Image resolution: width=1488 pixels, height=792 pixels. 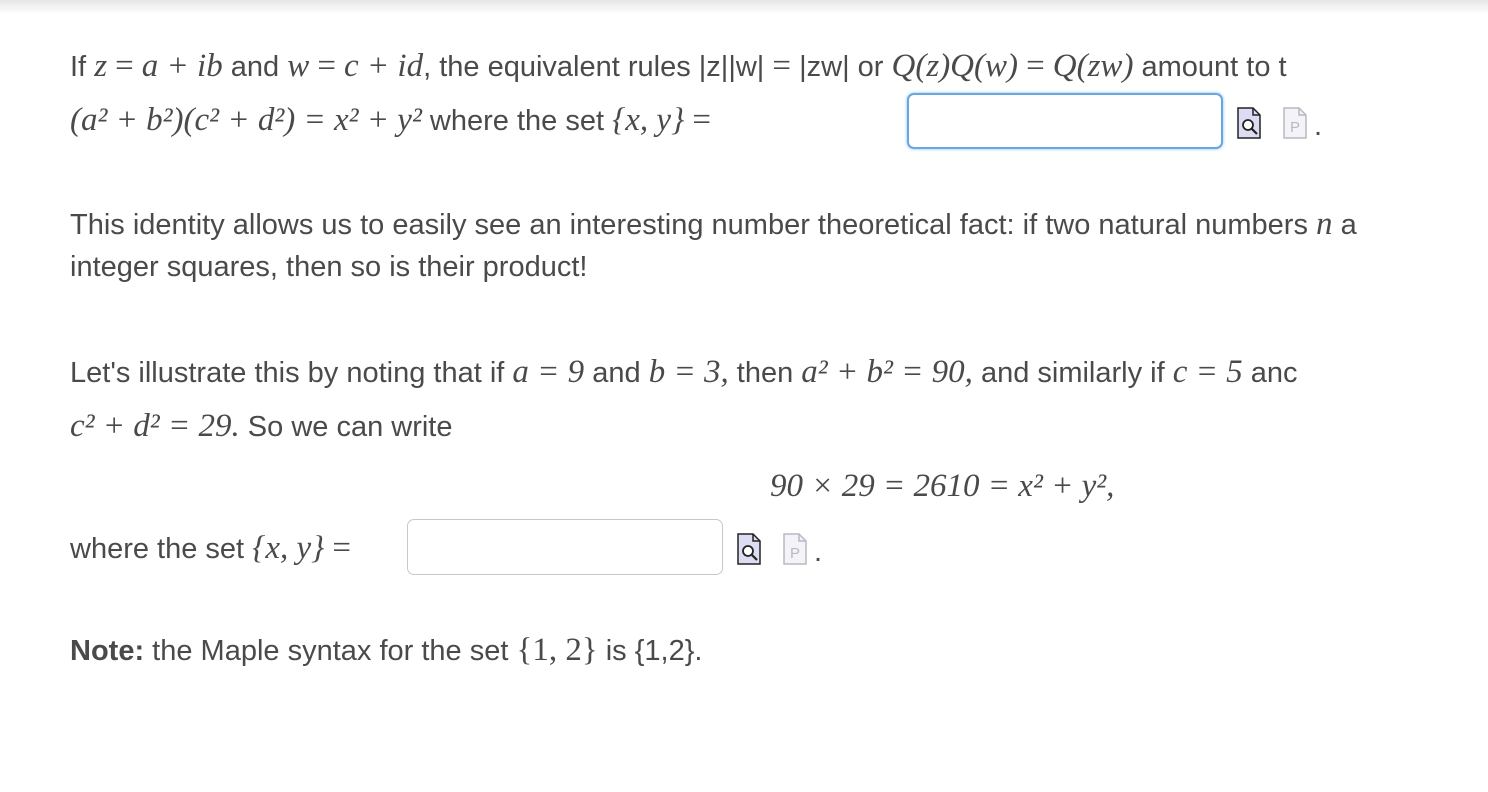 What do you see at coordinates (887, 372) in the screenshot?
I see `math-sum-ab: a² + b² = 90,` at bounding box center [887, 372].